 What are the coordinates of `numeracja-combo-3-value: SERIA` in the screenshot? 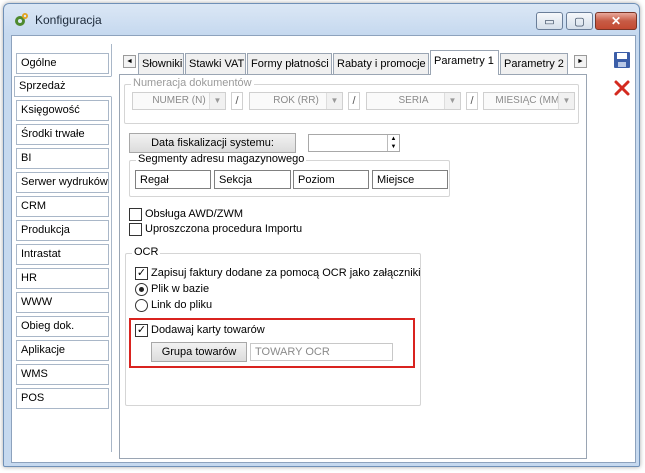 It's located at (413, 100).